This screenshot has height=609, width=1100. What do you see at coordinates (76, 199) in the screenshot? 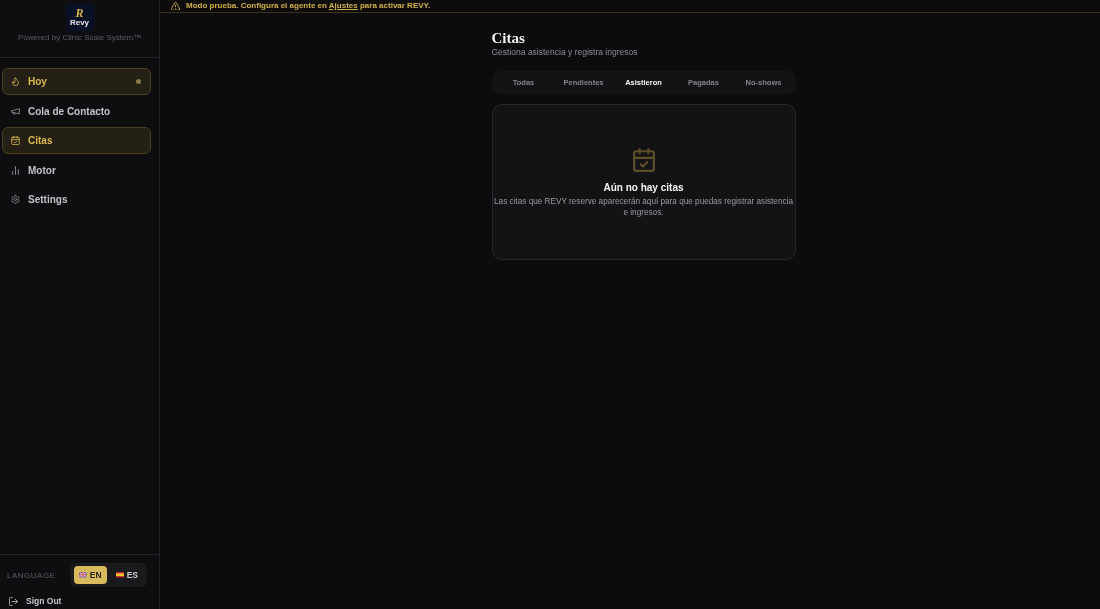
I see `nav-item: Settings` at bounding box center [76, 199].